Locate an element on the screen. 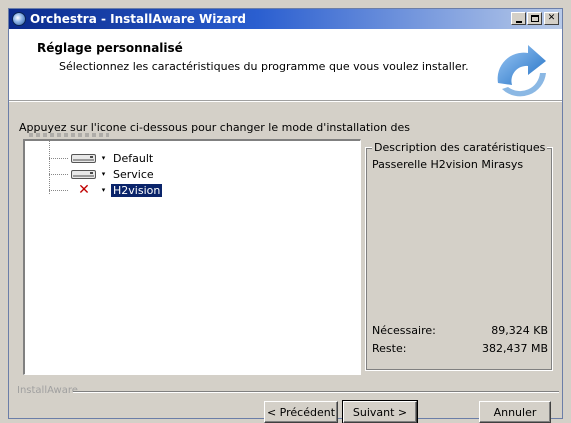 The image size is (571, 423). next-button: Suivant > is located at coordinates (380, 411).